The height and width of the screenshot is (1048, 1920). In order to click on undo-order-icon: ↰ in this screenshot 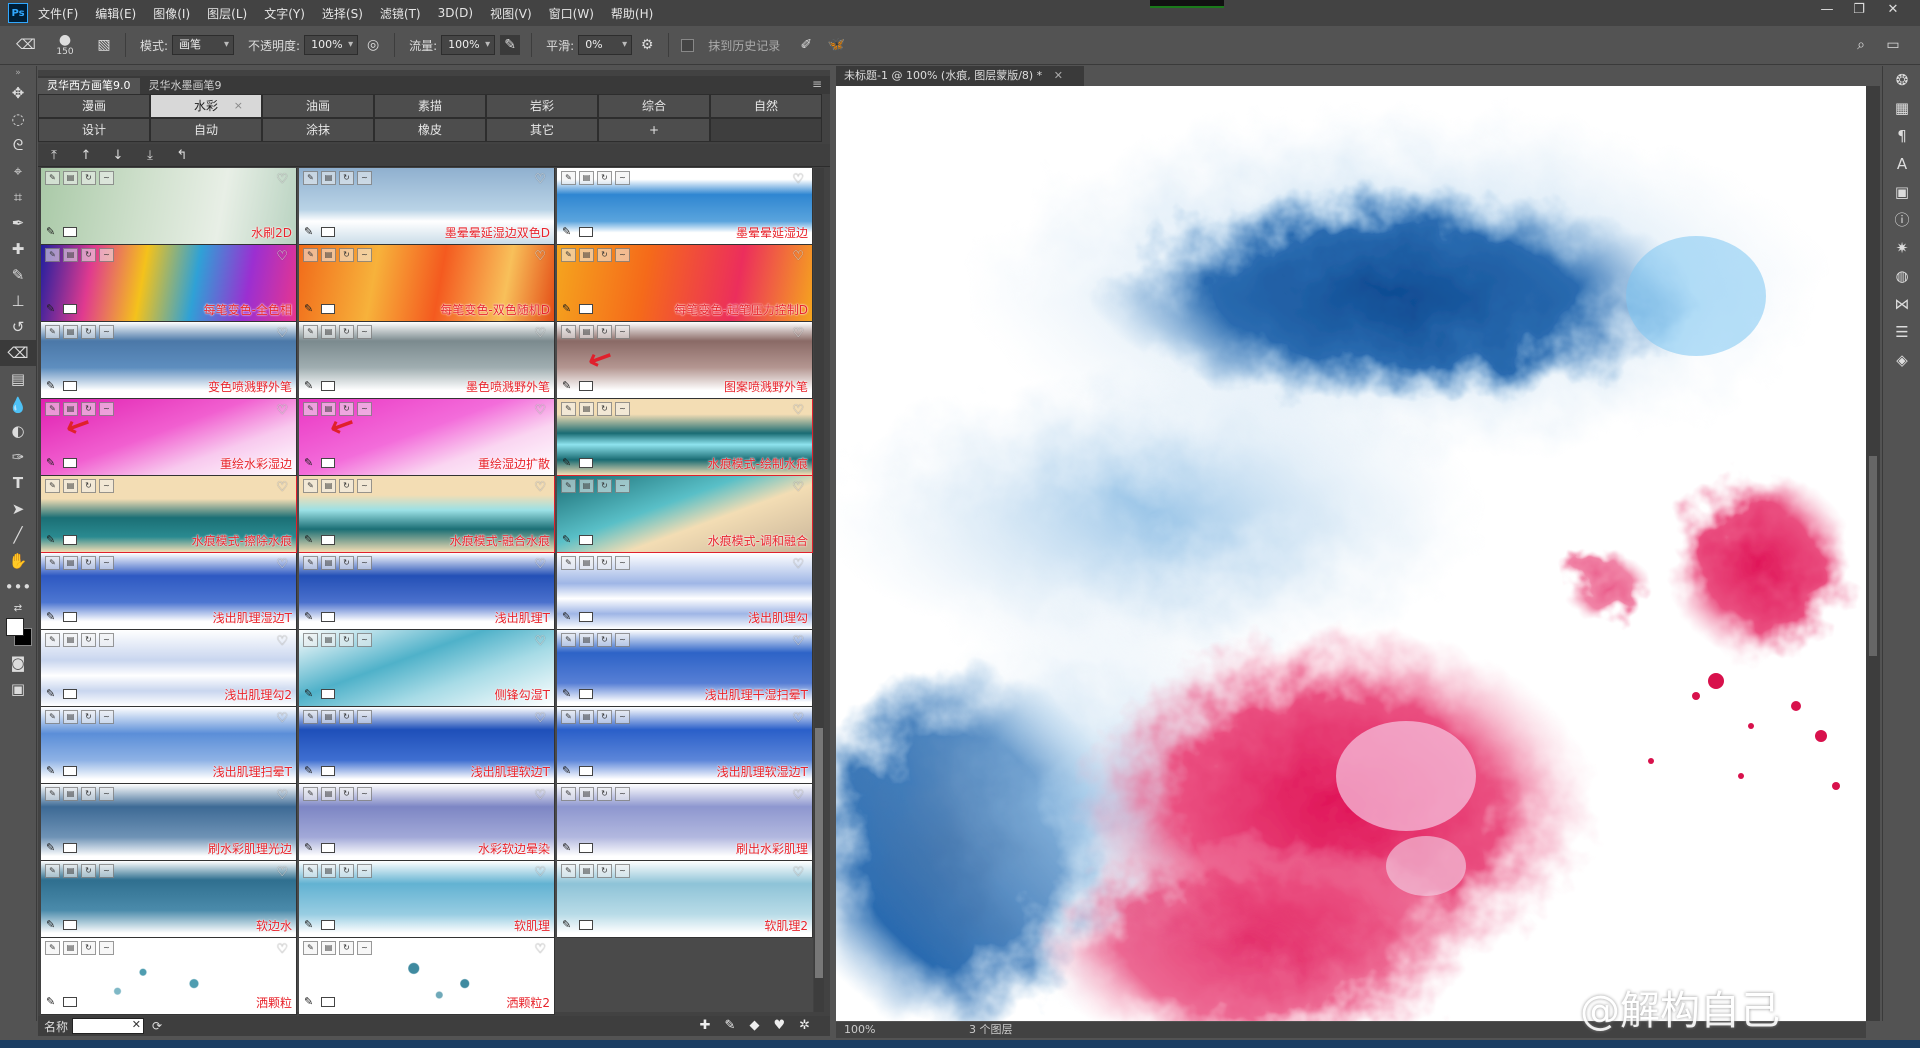, I will do `click(182, 155)`.